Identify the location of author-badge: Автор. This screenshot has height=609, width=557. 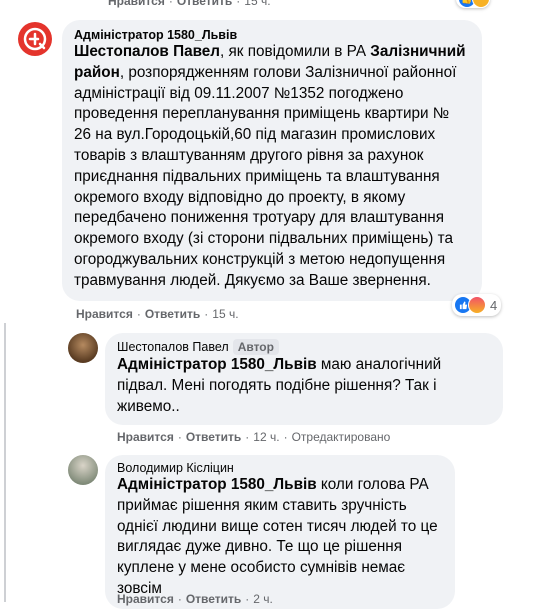
(255, 347).